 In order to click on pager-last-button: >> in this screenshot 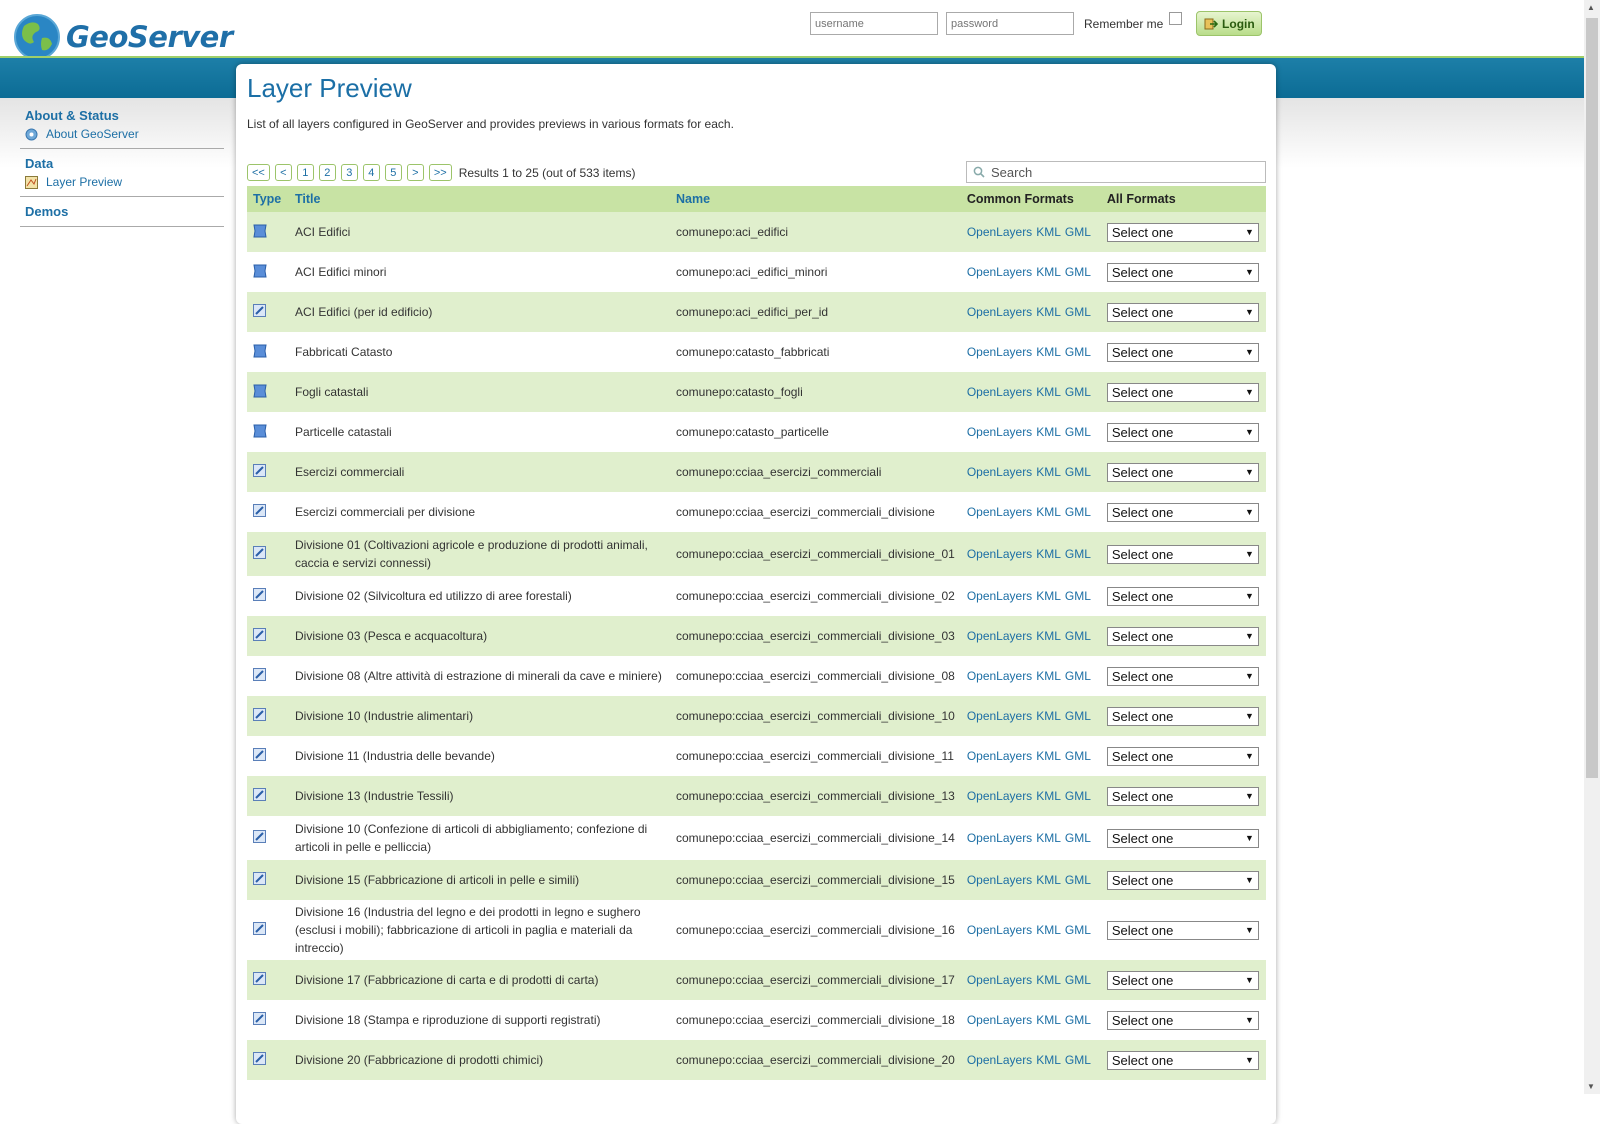, I will do `click(440, 172)`.